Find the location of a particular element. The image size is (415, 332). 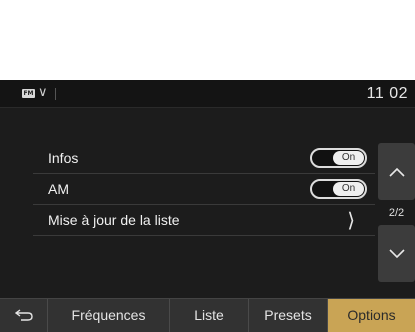

am-toggle: On is located at coordinates (338, 189).